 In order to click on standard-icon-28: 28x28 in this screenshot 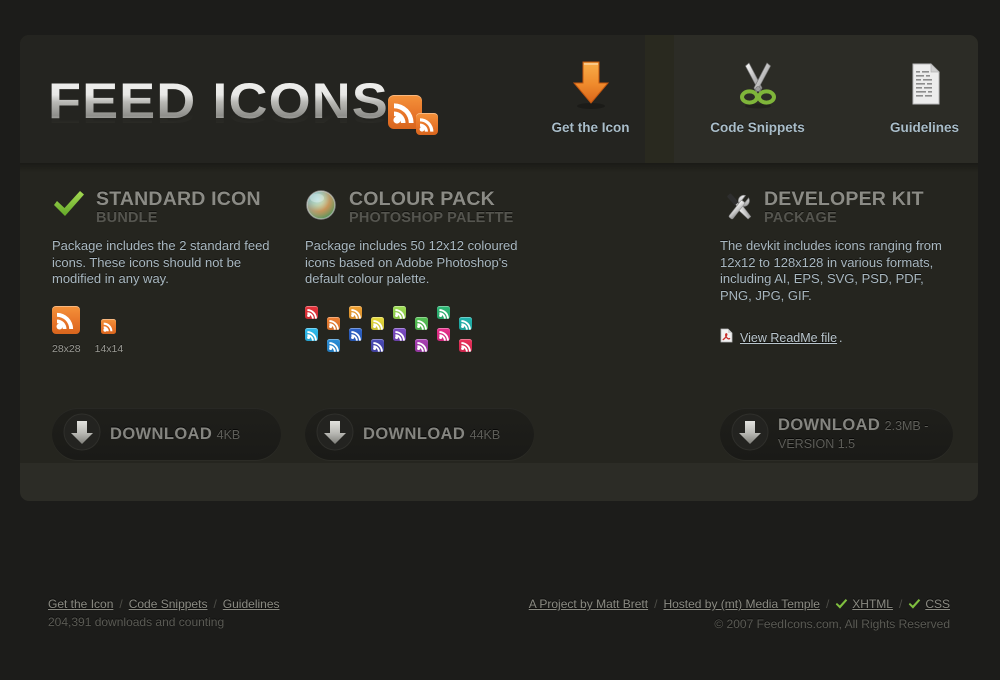, I will do `click(66, 330)`.